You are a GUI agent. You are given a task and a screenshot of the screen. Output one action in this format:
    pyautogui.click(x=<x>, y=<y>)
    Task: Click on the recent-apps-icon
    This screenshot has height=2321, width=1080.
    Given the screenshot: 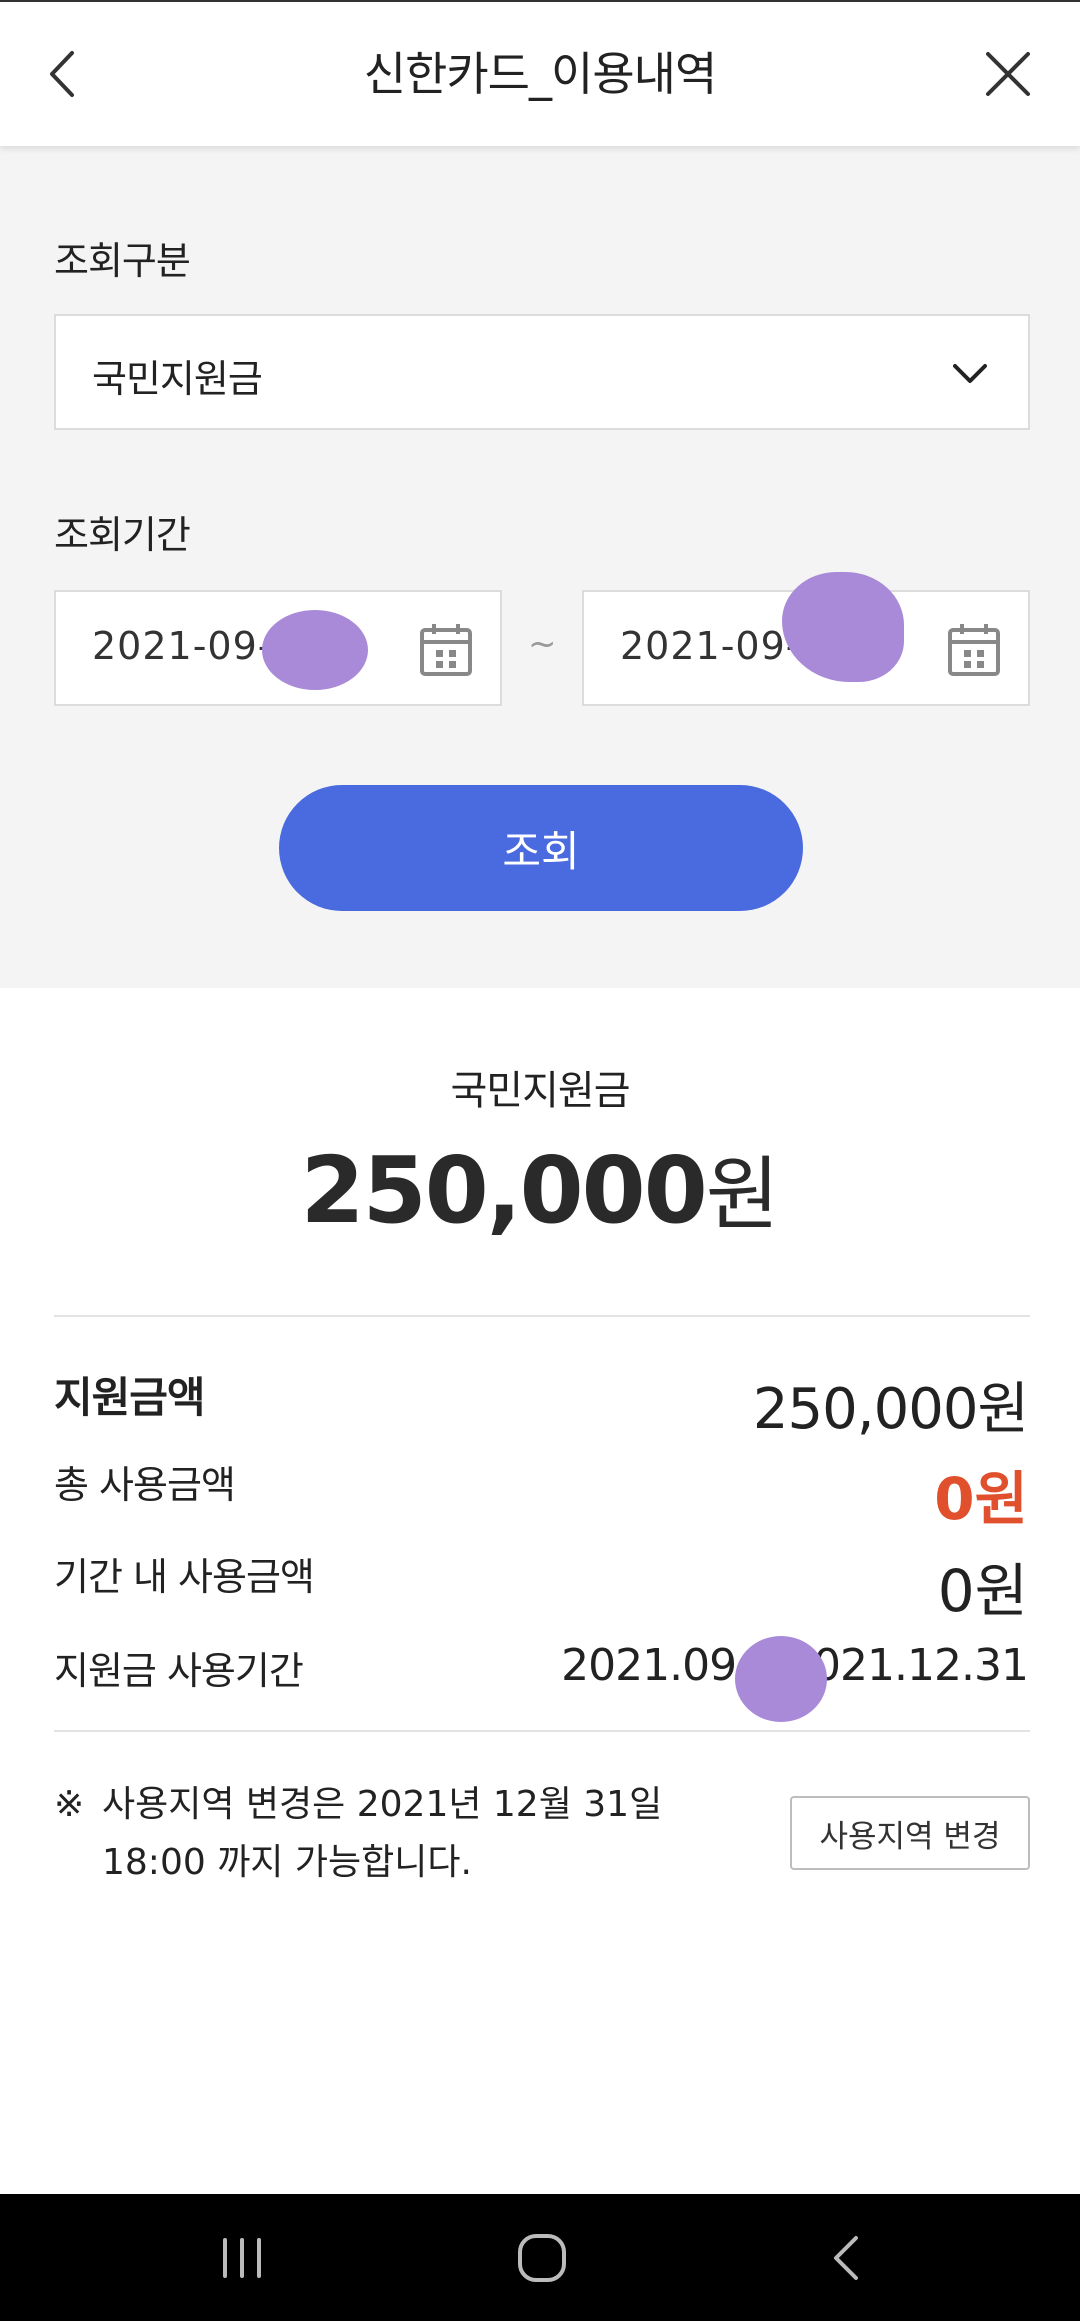 What is the action you would take?
    pyautogui.click(x=242, y=2258)
    